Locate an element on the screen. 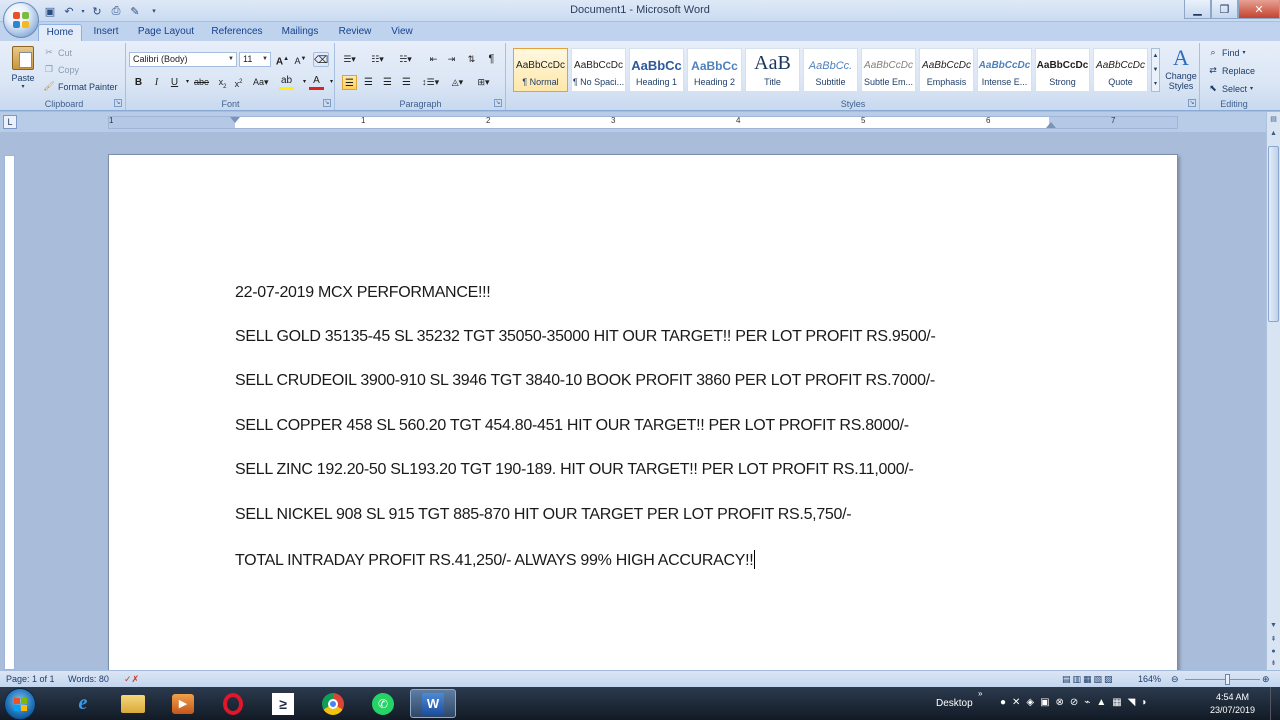  align-center-icon: ☰ is located at coordinates (368, 82).